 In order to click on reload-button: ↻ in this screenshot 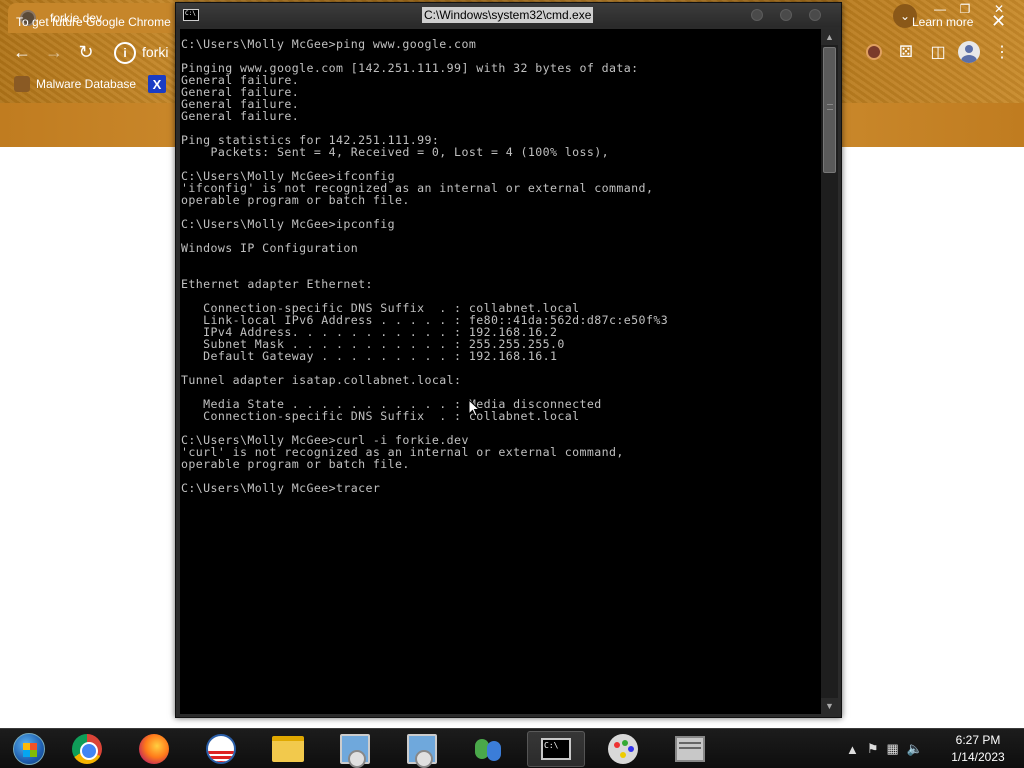, I will do `click(86, 52)`.